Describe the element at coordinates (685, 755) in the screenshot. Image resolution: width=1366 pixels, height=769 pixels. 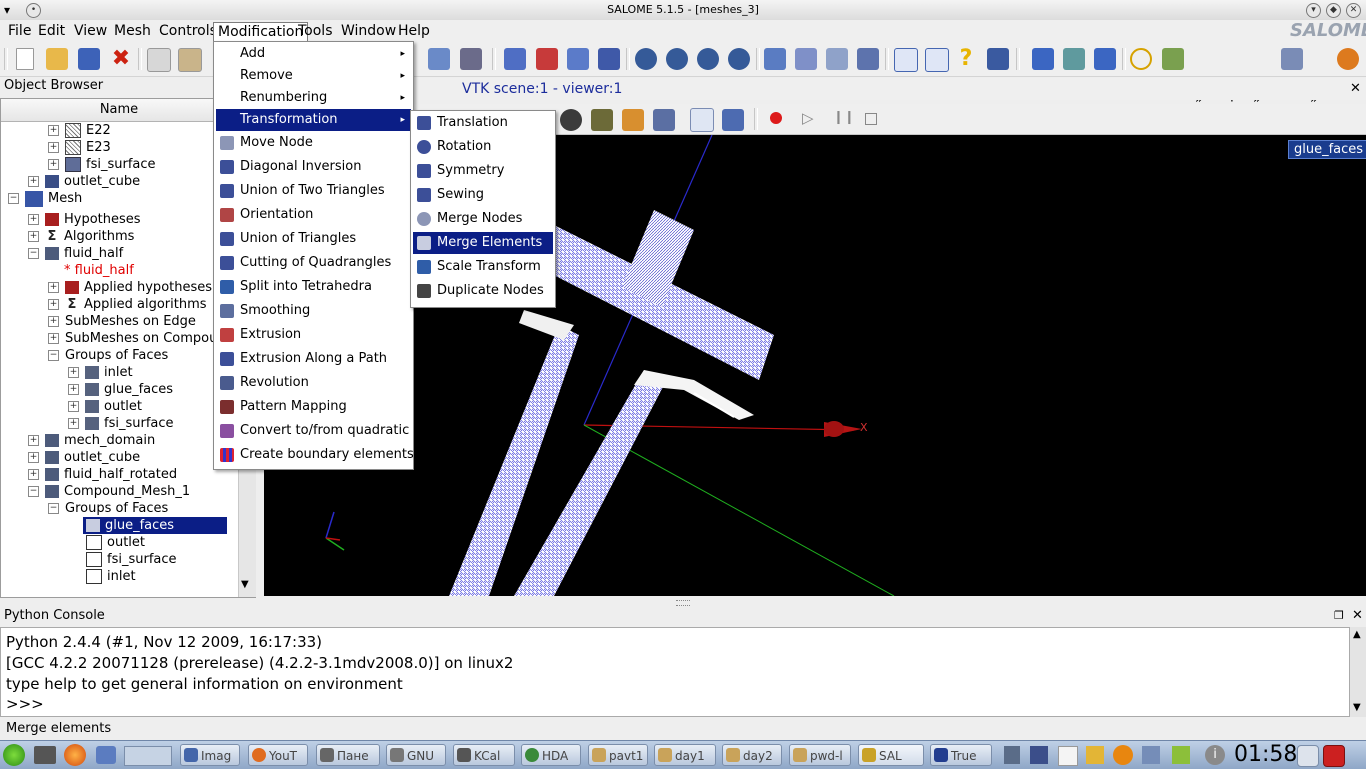
I see `taskbar-task: day1` at that location.